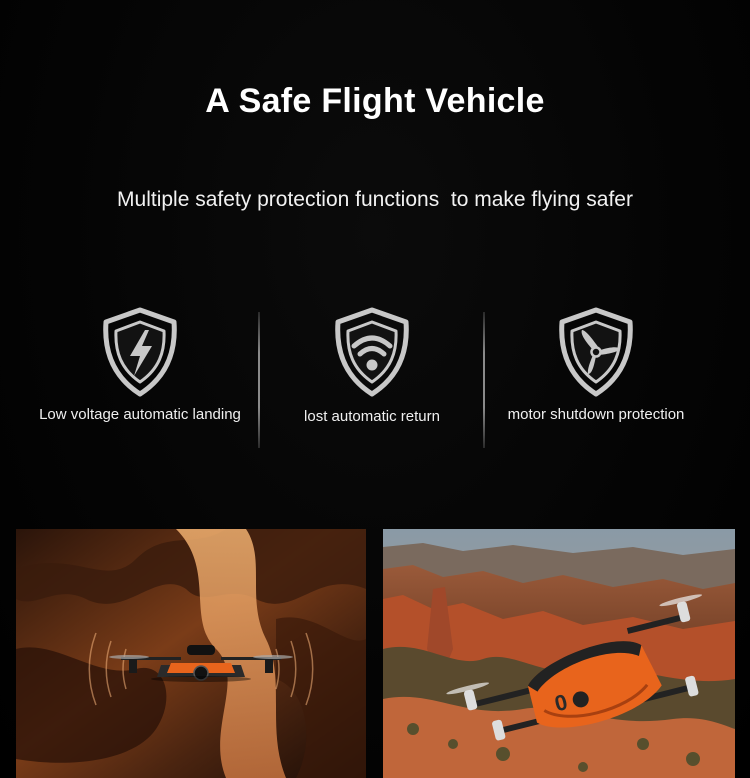  Describe the element at coordinates (140, 352) in the screenshot. I see `lightning-shield-icon` at that location.